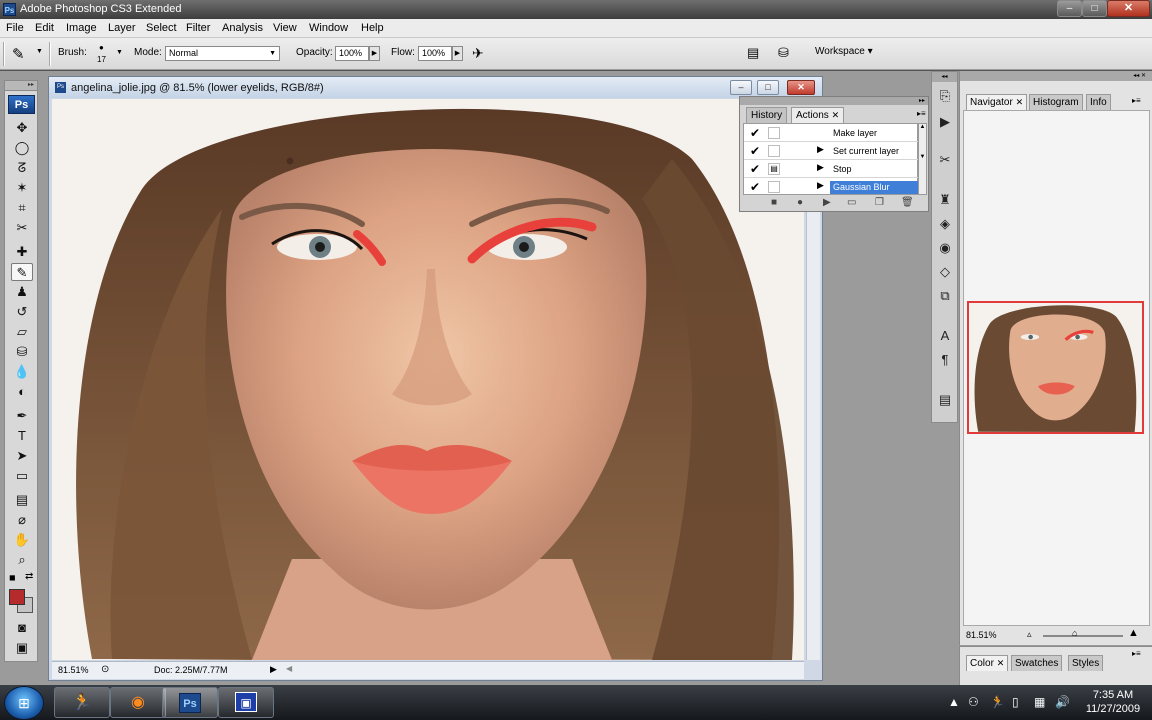 This screenshot has width=1152, height=720. What do you see at coordinates (1055, 367) in the screenshot?
I see `navigator-thumbnail` at bounding box center [1055, 367].